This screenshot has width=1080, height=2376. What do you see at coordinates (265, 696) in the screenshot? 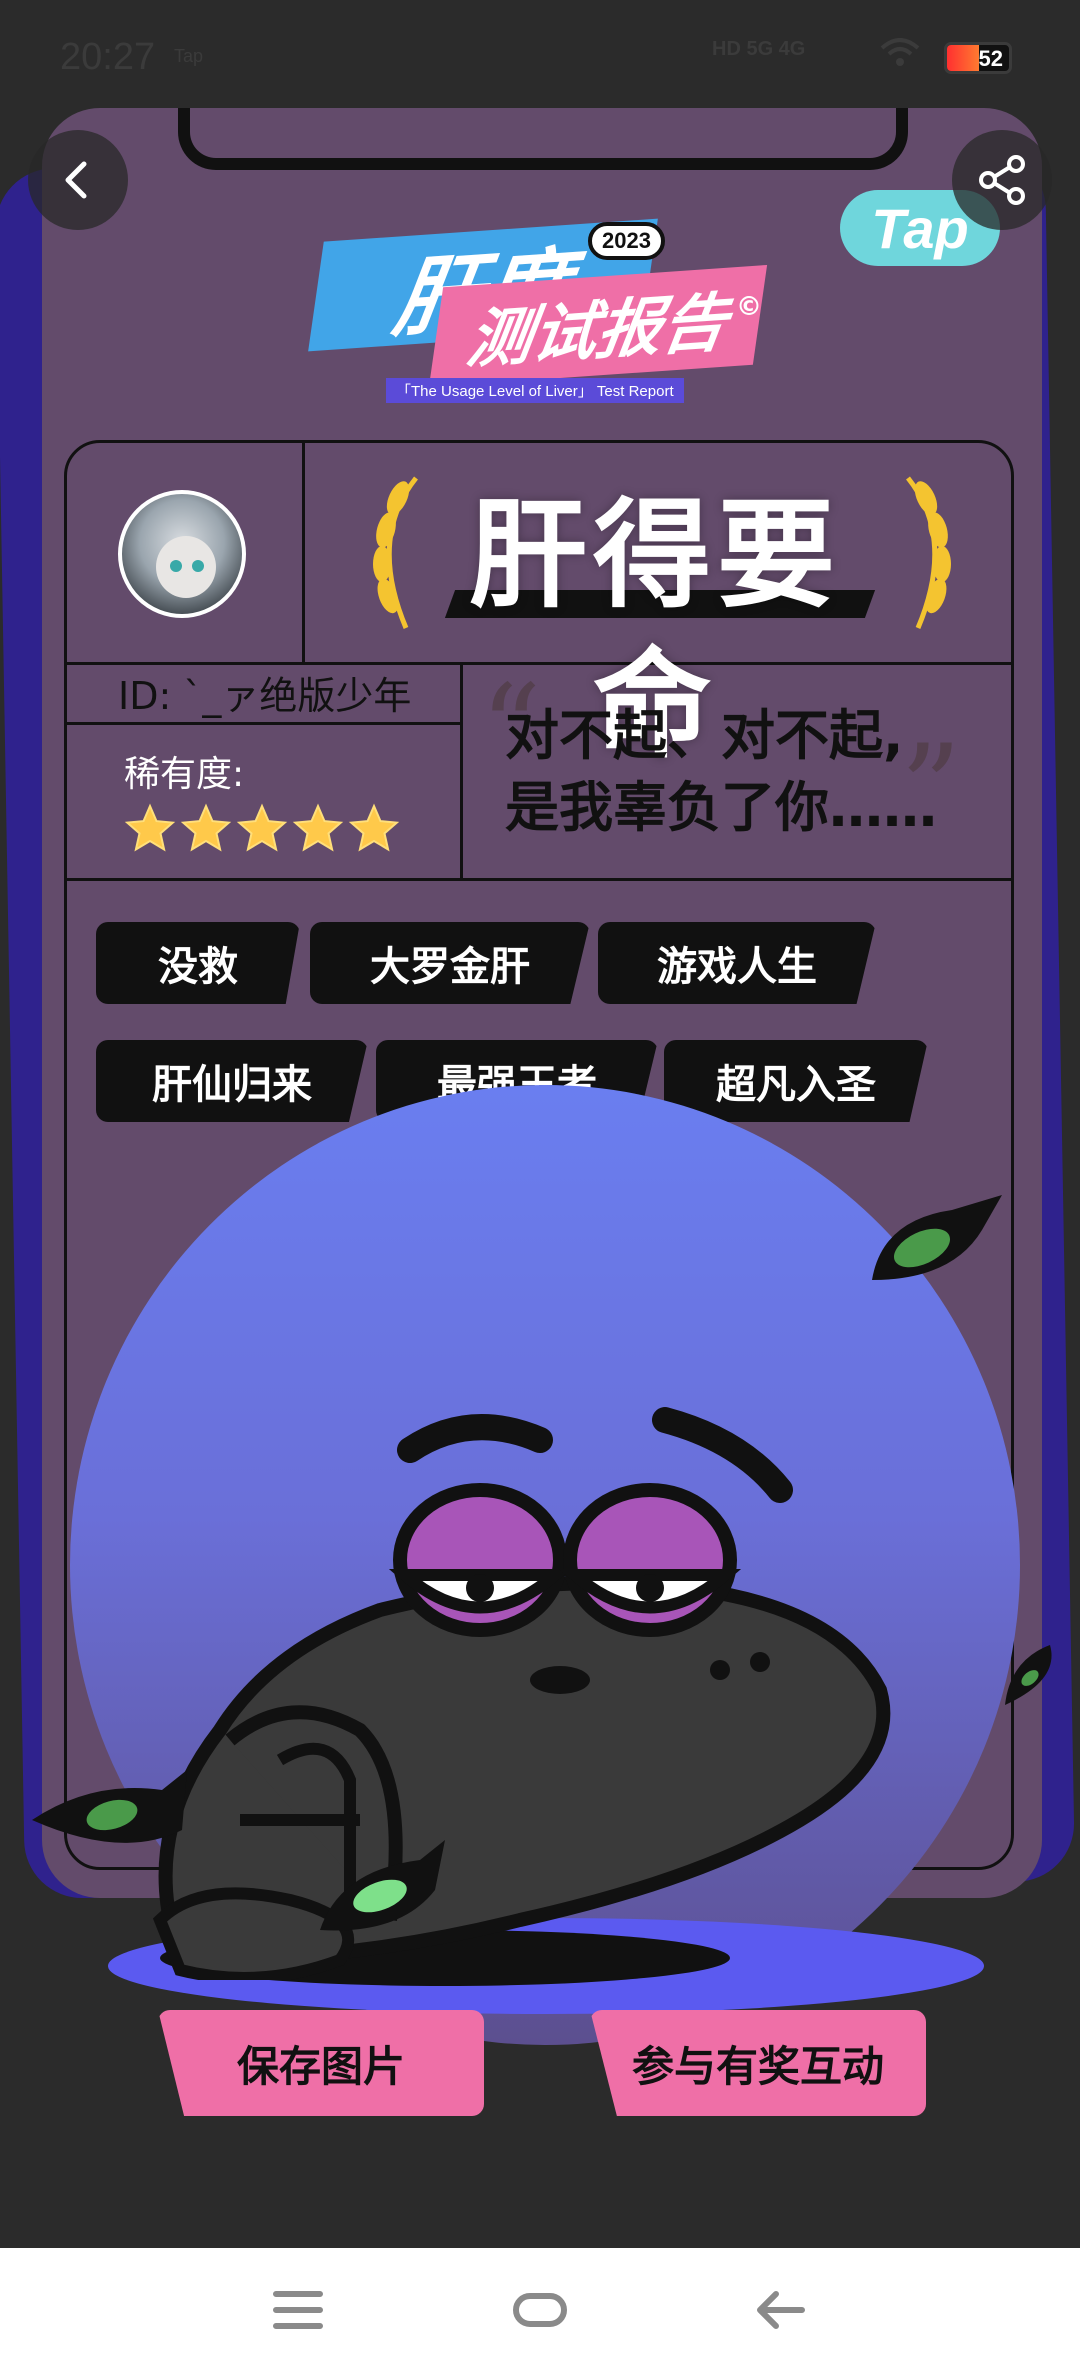
I see `user-id: ID: `_ァ绝版少年` at bounding box center [265, 696].